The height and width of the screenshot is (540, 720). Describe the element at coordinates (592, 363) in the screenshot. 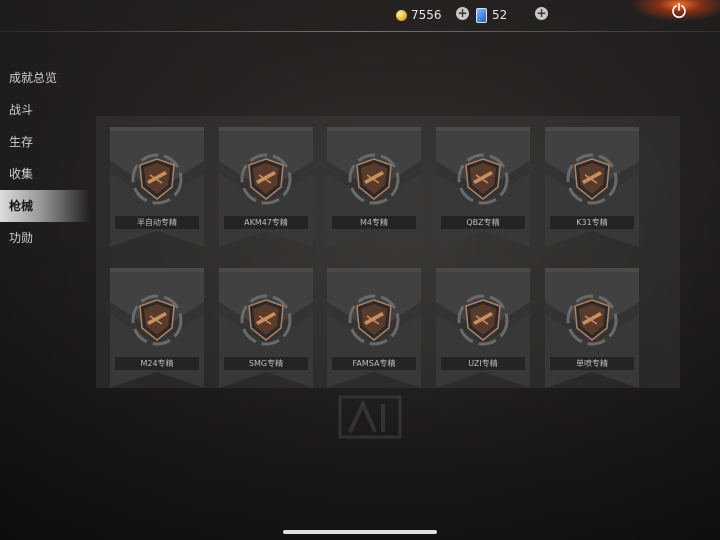

I see `medal-label: 单喷专精` at that location.